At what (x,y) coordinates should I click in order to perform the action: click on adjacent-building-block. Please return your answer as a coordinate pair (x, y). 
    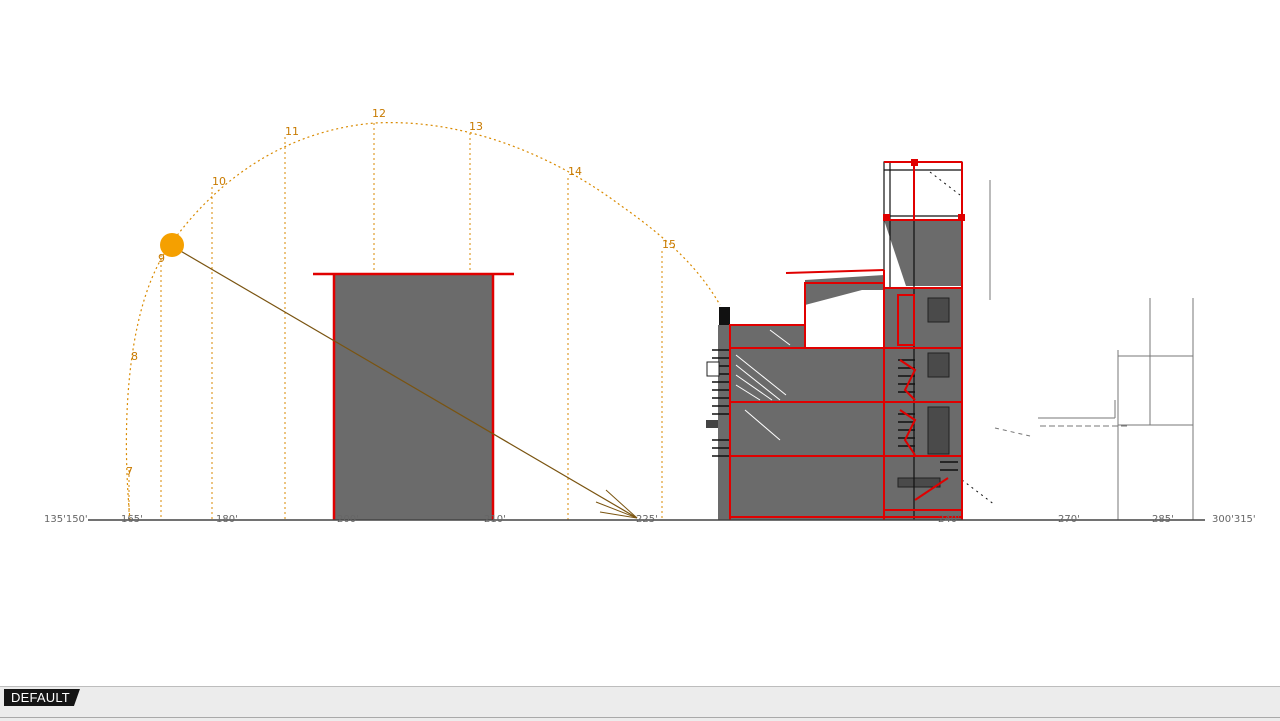
    Looking at the image, I should click on (413, 397).